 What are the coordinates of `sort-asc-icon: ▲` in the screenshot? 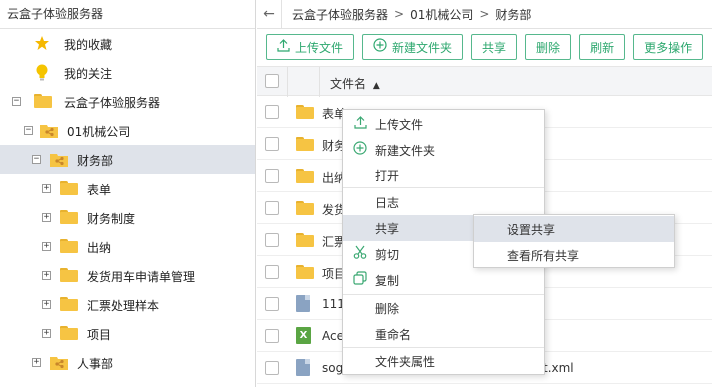 It's located at (376, 86).